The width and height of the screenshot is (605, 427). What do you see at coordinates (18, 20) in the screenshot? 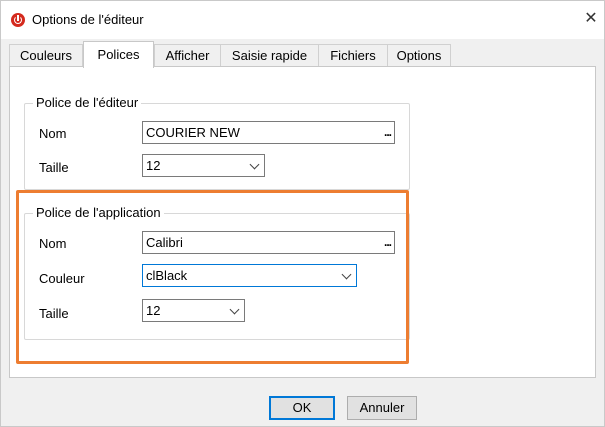
I see `power-icon` at bounding box center [18, 20].